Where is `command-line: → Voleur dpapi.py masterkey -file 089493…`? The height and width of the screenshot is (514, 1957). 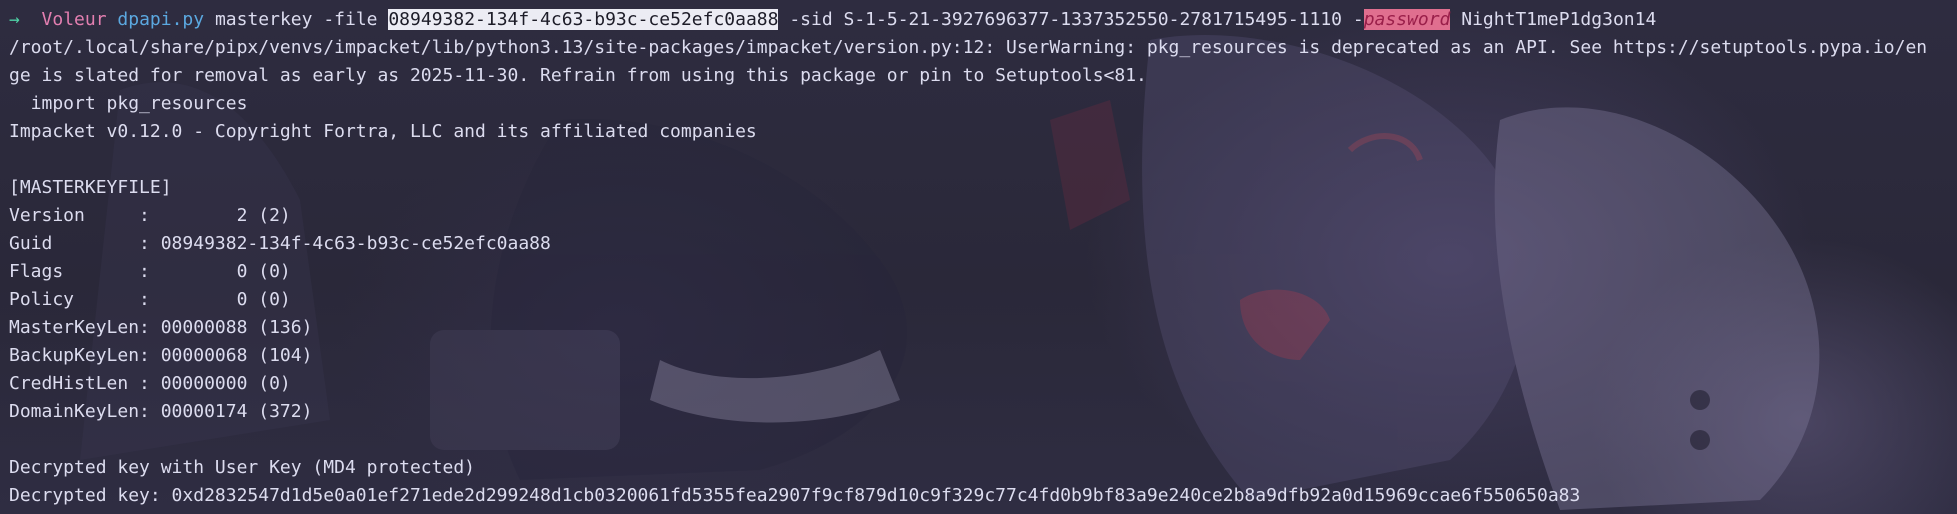 command-line: → Voleur dpapi.py masterkey -file 089493… is located at coordinates (983, 20).